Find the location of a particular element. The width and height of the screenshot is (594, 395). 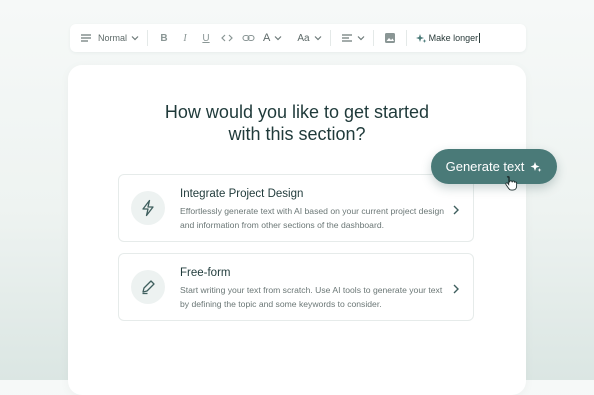

code-button is located at coordinates (227, 38).